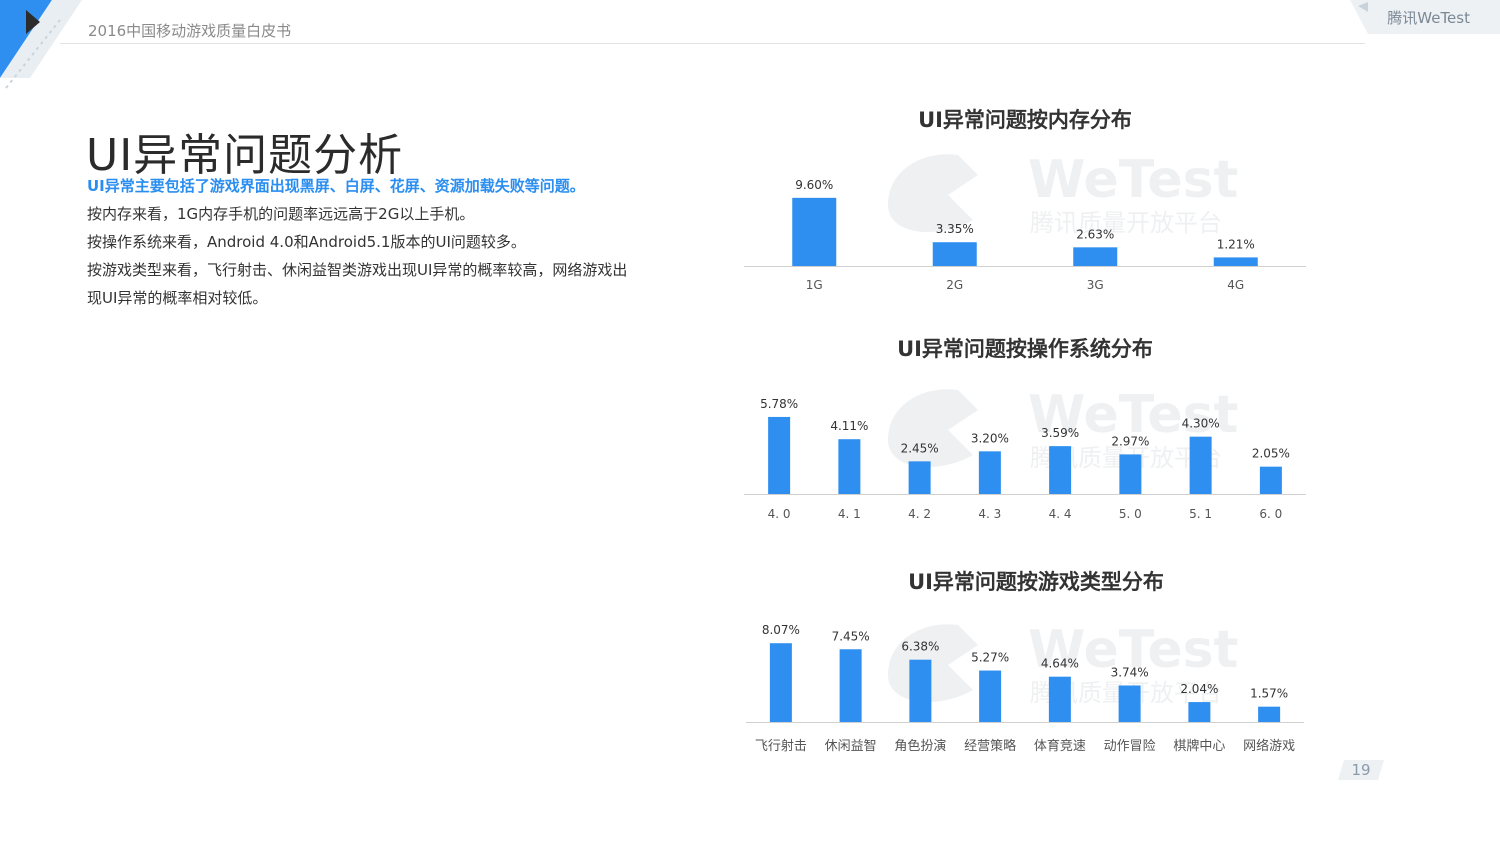 The image size is (1500, 843). Describe the element at coordinates (990, 438) in the screenshot. I see `data-label: 3.20%` at that location.